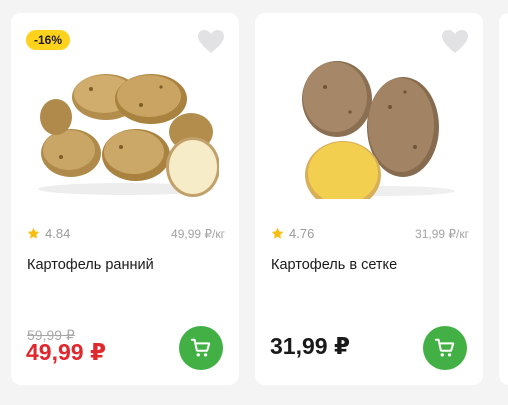 The height and width of the screenshot is (405, 508). What do you see at coordinates (369, 128) in the screenshot?
I see `potatoes-image` at bounding box center [369, 128].